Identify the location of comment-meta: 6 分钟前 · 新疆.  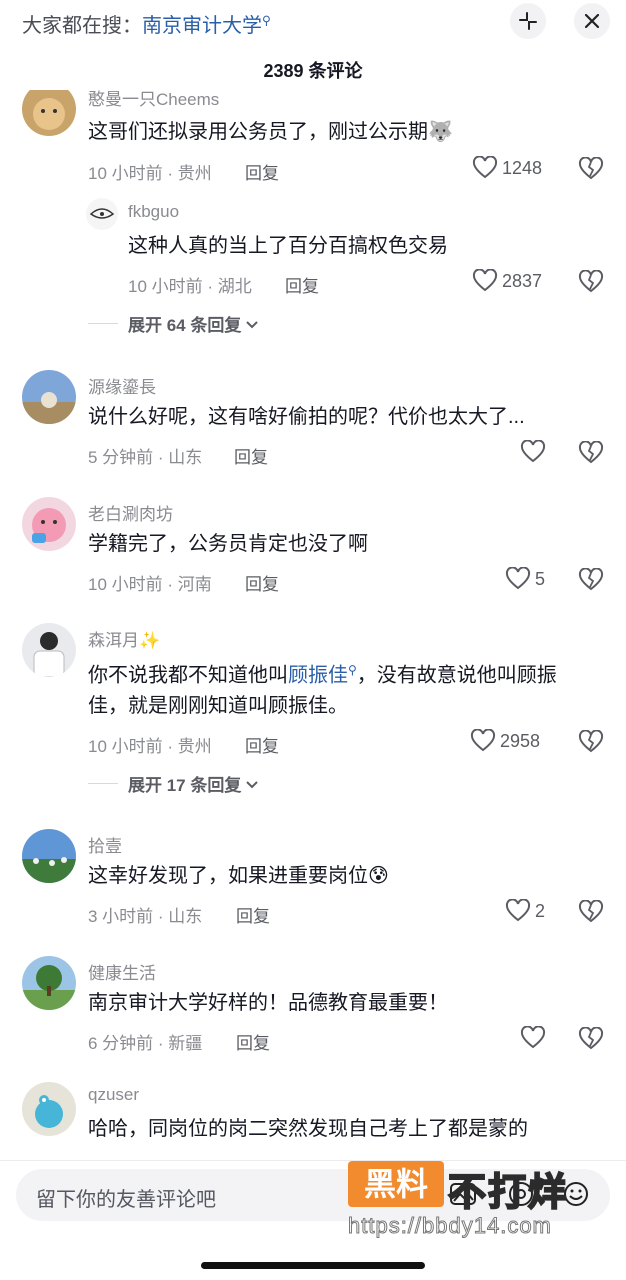
(145, 1043).